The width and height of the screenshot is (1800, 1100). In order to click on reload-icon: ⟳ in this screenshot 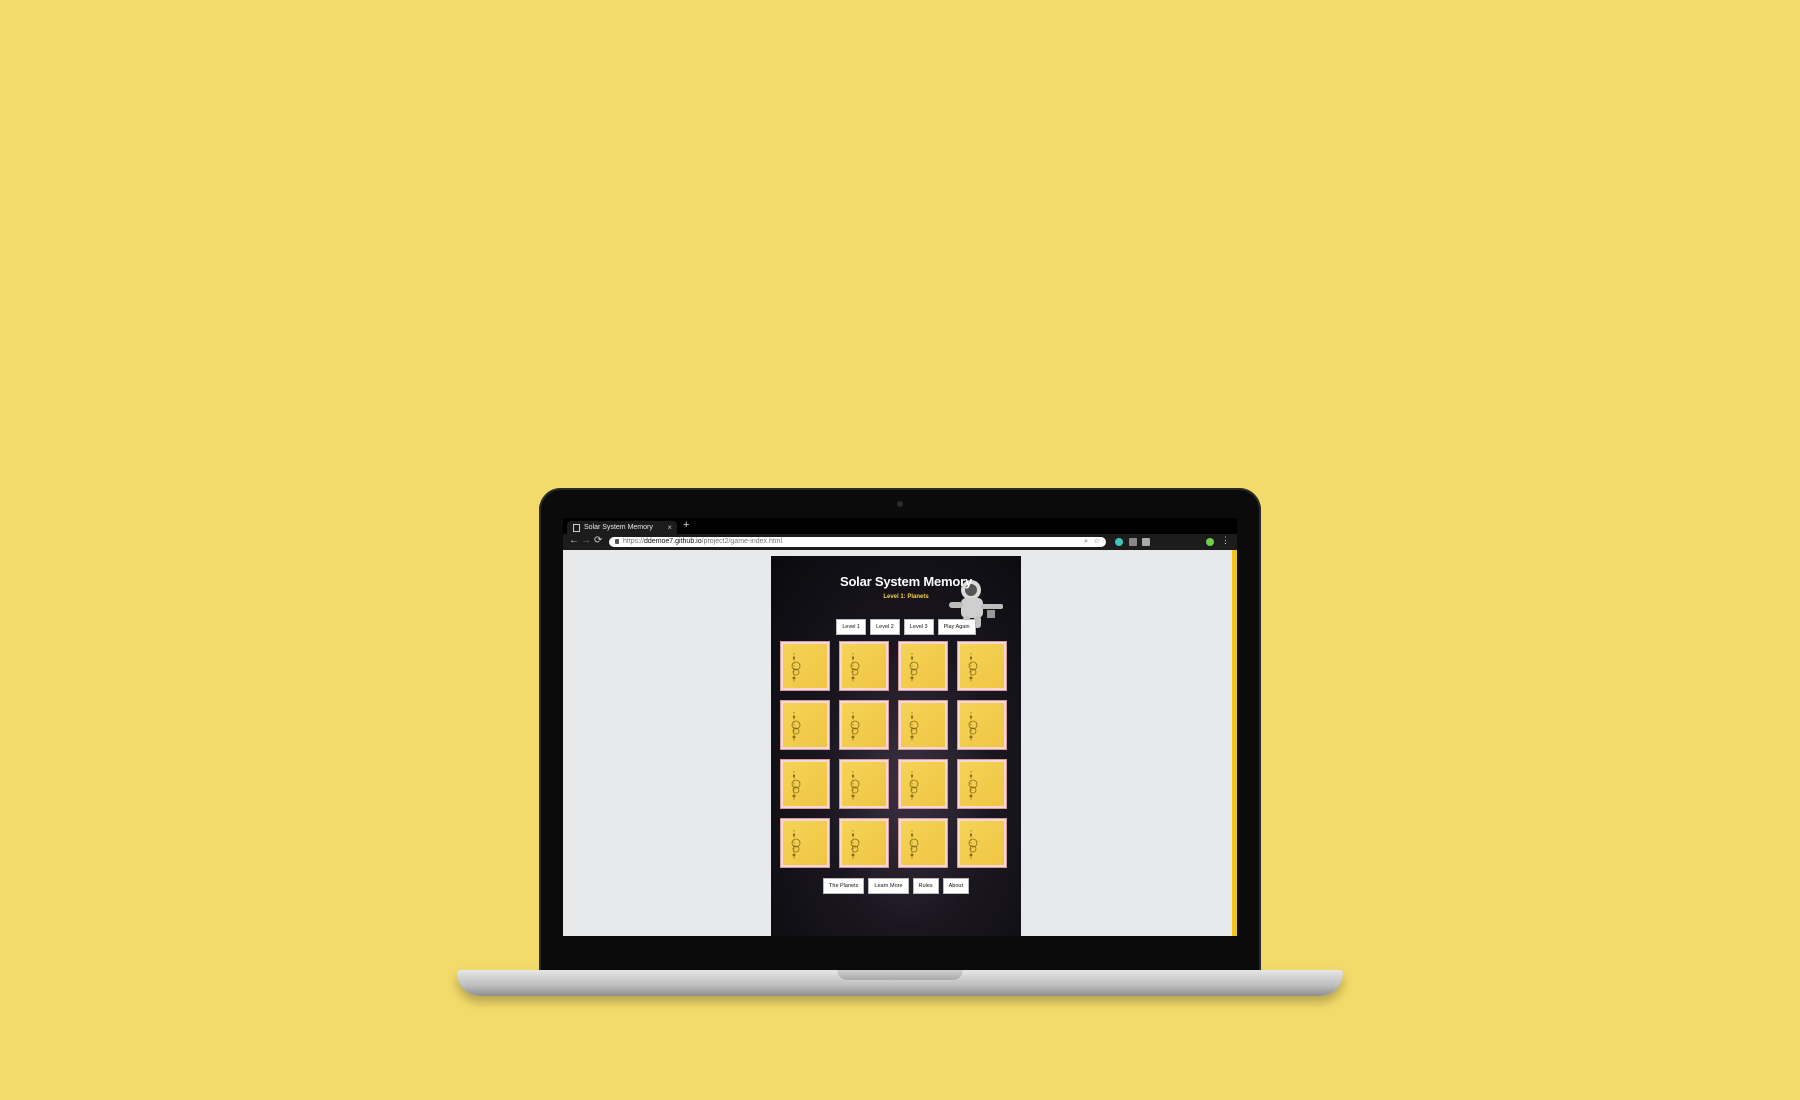, I will do `click(598, 540)`.